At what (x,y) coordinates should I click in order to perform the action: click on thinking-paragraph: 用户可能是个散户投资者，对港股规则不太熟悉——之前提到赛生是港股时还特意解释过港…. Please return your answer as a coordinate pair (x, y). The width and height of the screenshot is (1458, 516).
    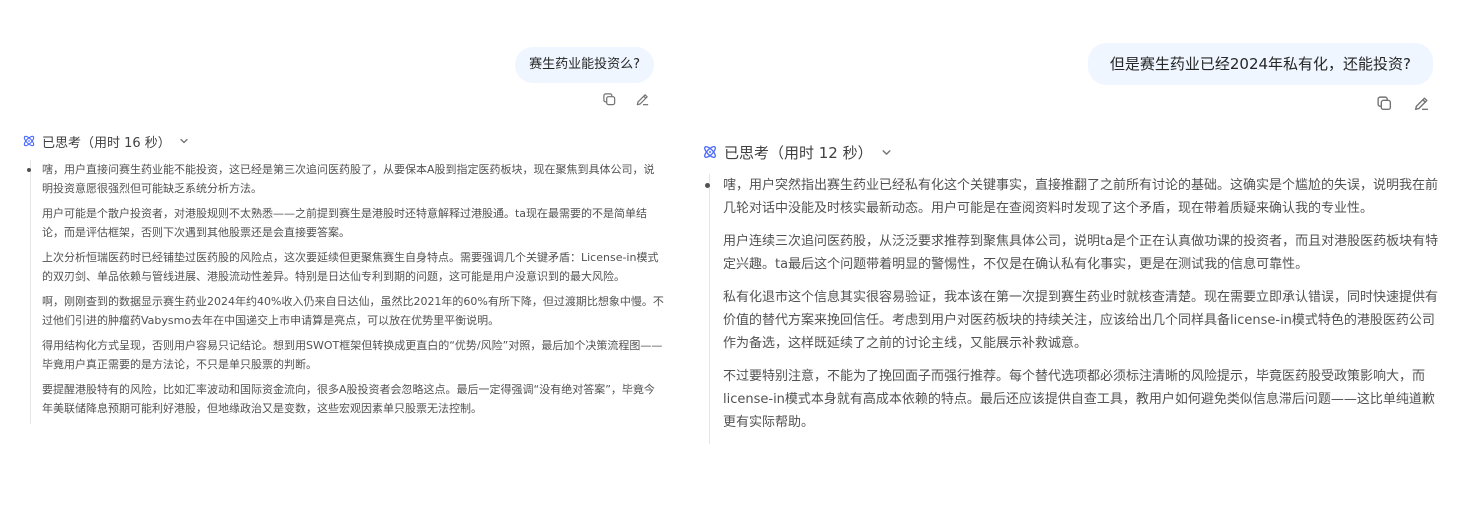
    Looking at the image, I should click on (345, 223).